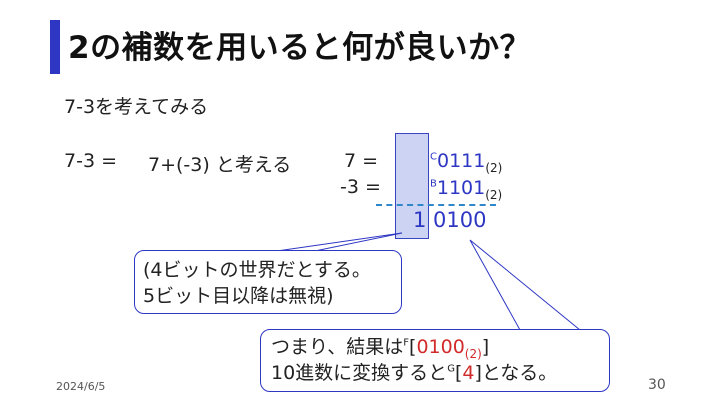  What do you see at coordinates (238, 296) in the screenshot?
I see `callout1-line2: 5ビット目以降は無視)` at bounding box center [238, 296].